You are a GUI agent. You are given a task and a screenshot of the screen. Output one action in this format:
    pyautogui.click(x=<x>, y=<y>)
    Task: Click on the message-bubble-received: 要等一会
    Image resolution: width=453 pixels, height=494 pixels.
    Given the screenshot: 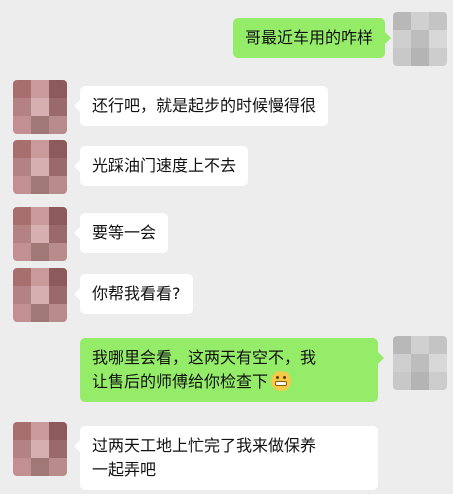 What is the action you would take?
    pyautogui.click(x=121, y=233)
    